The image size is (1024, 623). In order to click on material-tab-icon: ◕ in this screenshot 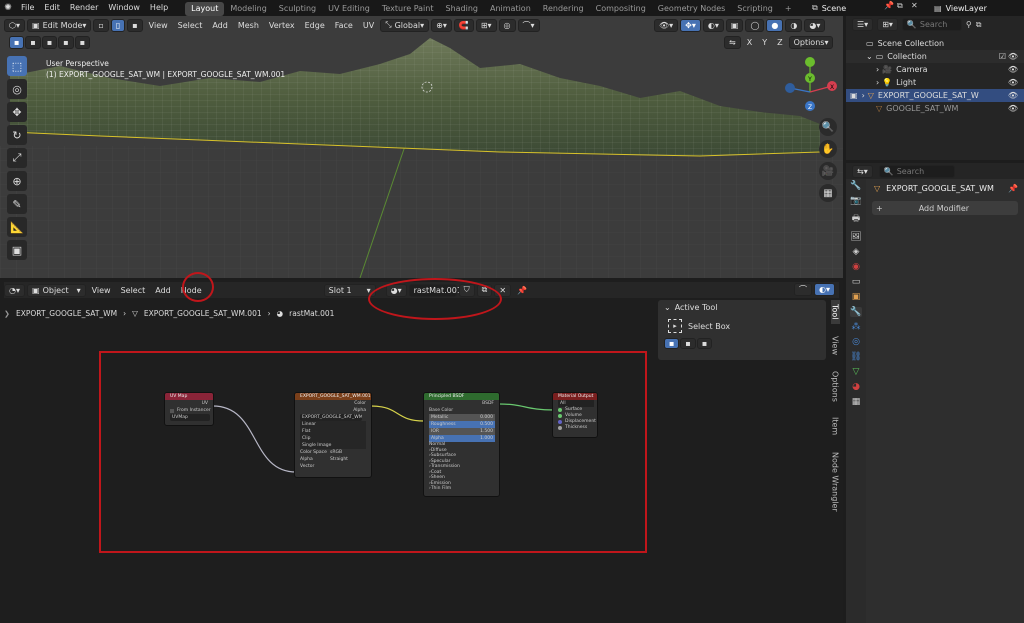, I will do `click(856, 387)`.